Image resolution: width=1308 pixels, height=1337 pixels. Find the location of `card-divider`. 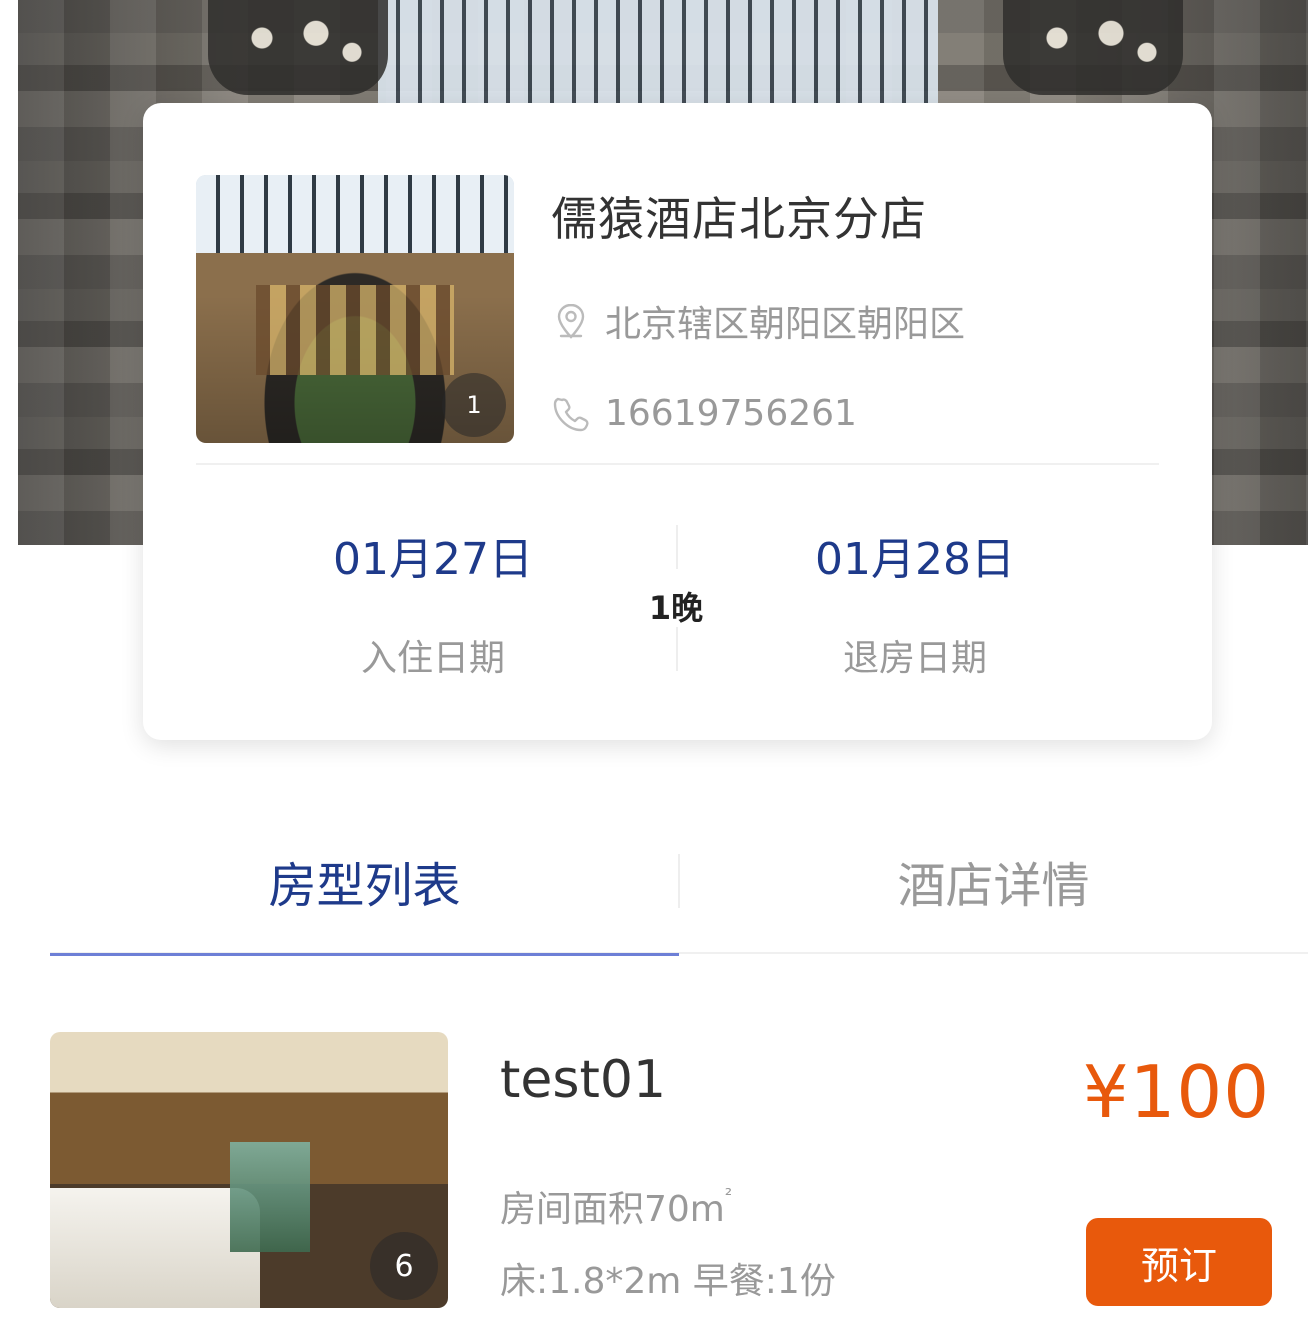

card-divider is located at coordinates (677, 464).